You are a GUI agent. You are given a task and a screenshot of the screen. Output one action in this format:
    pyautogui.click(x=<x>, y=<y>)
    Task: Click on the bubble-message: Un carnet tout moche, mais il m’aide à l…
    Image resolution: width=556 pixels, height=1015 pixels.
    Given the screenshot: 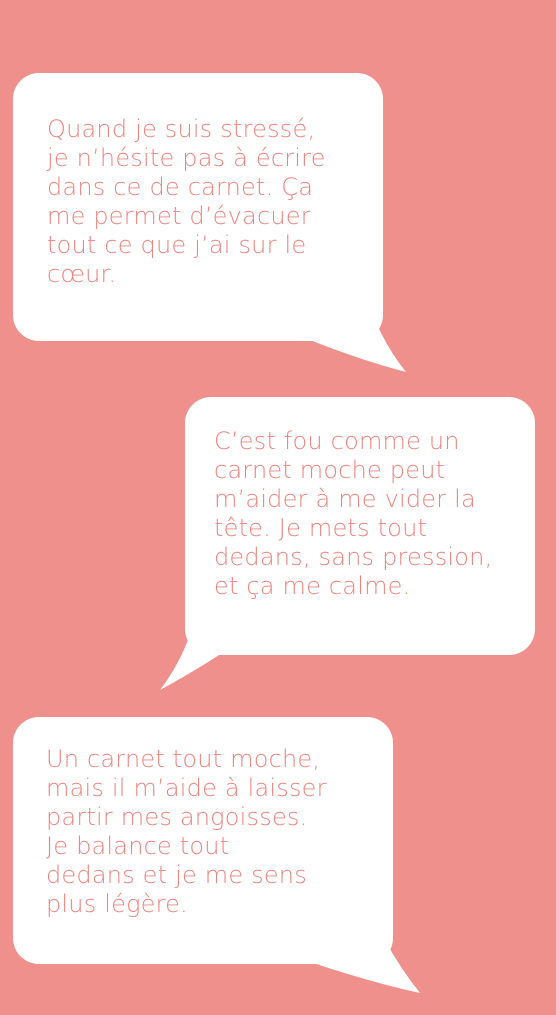 What is the action you would take?
    pyautogui.click(x=186, y=831)
    